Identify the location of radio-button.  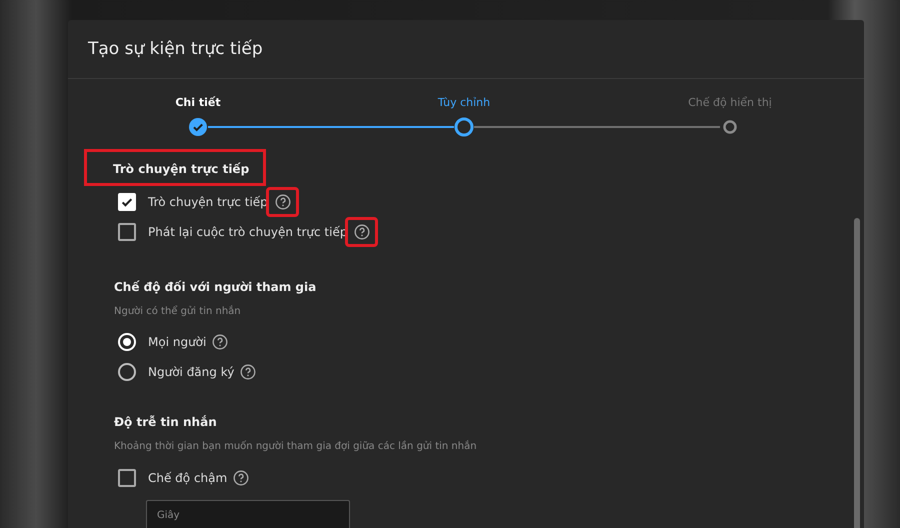
(127, 372).